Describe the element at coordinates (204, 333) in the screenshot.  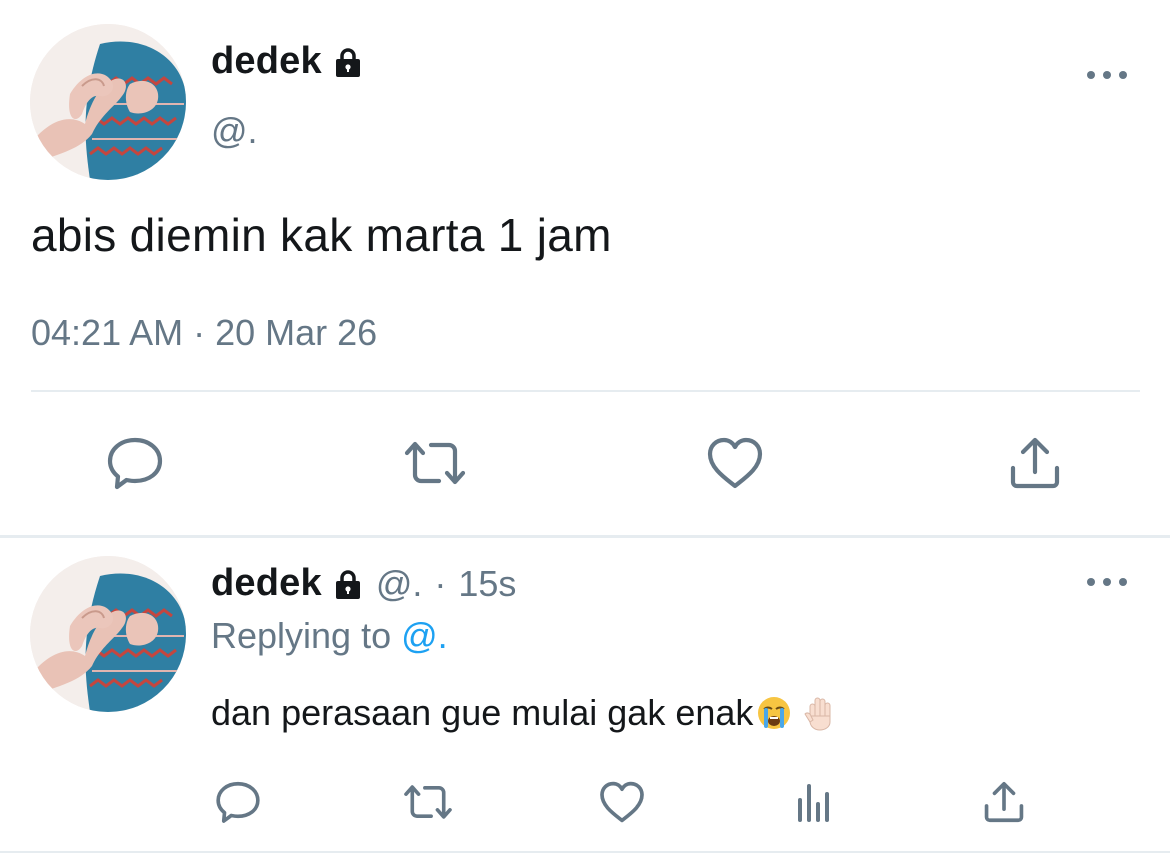
I see `timestamp: 04:21 AM · 20 Mar 26` at that location.